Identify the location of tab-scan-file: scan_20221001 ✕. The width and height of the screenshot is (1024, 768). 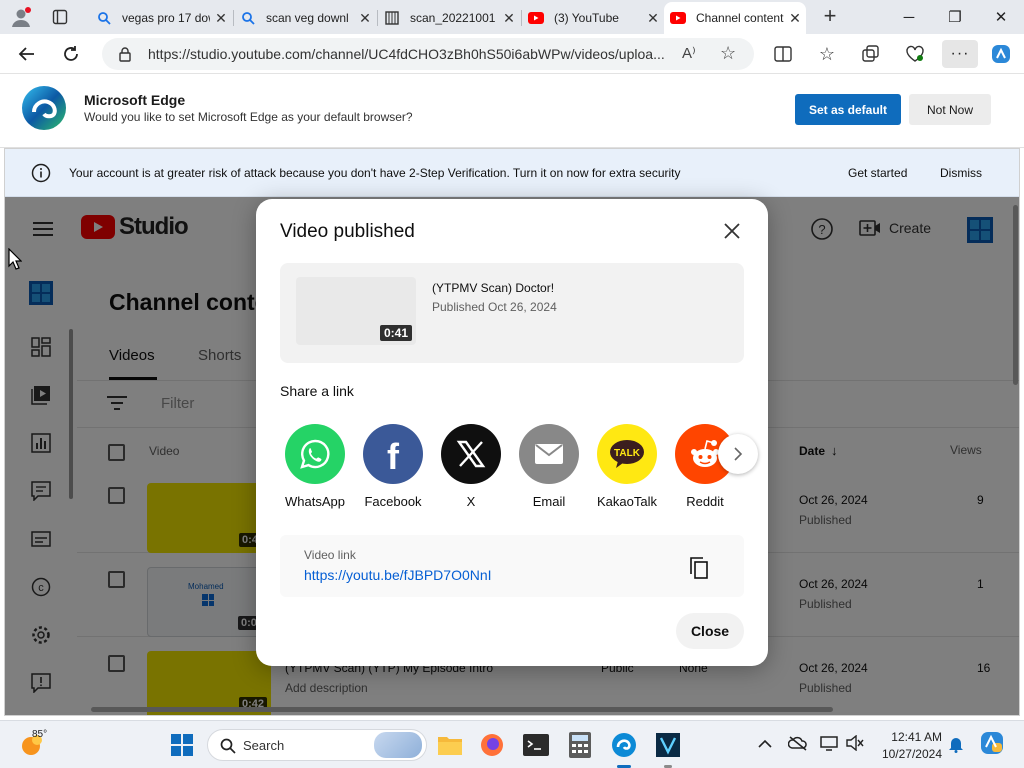
(449, 18).